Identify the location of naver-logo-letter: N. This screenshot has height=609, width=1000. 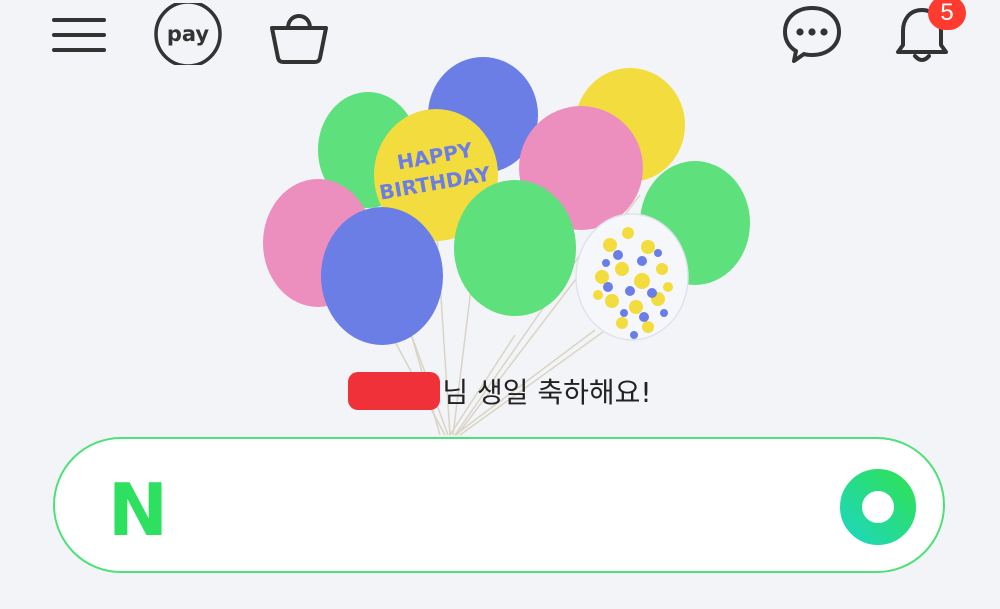
(138, 508).